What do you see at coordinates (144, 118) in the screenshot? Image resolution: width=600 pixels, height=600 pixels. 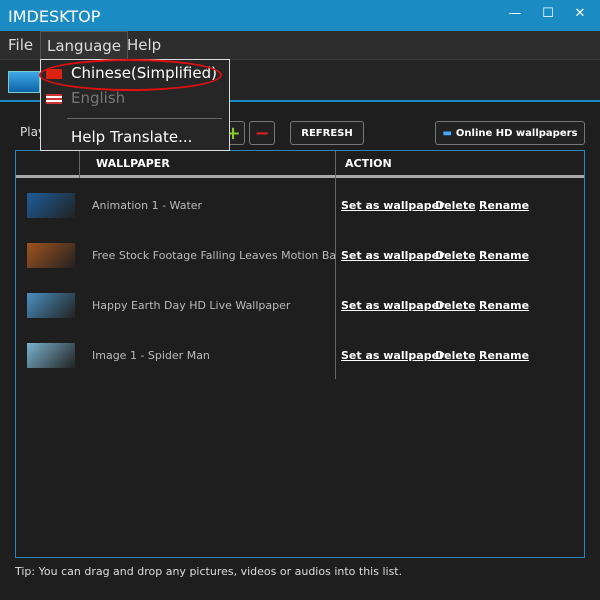 I see `separator` at bounding box center [144, 118].